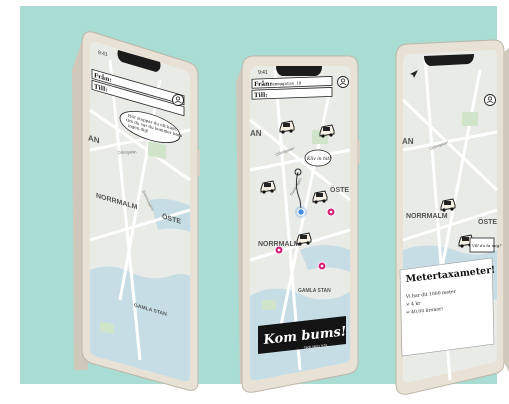 The image size is (509, 404). What do you see at coordinates (301, 212) in the screenshot?
I see `current-location-icon` at bounding box center [301, 212].